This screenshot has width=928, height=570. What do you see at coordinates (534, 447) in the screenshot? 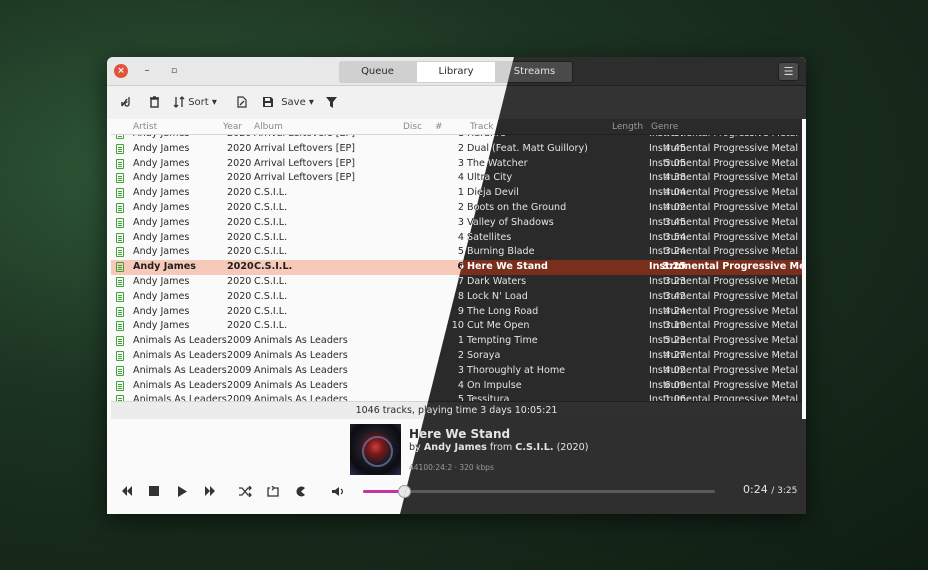
I see `now-playing-album: C.S.I.L.` at bounding box center [534, 447].